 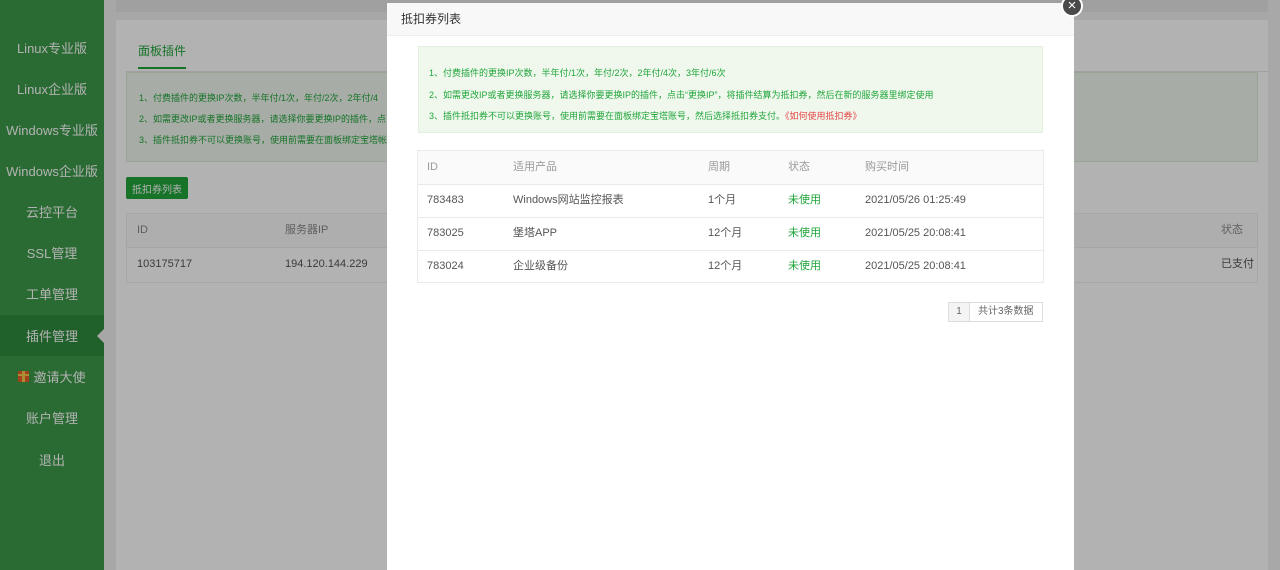 What do you see at coordinates (915, 200) in the screenshot?
I see `cell-purchase-time: 2021/05/26 01:25:49` at bounding box center [915, 200].